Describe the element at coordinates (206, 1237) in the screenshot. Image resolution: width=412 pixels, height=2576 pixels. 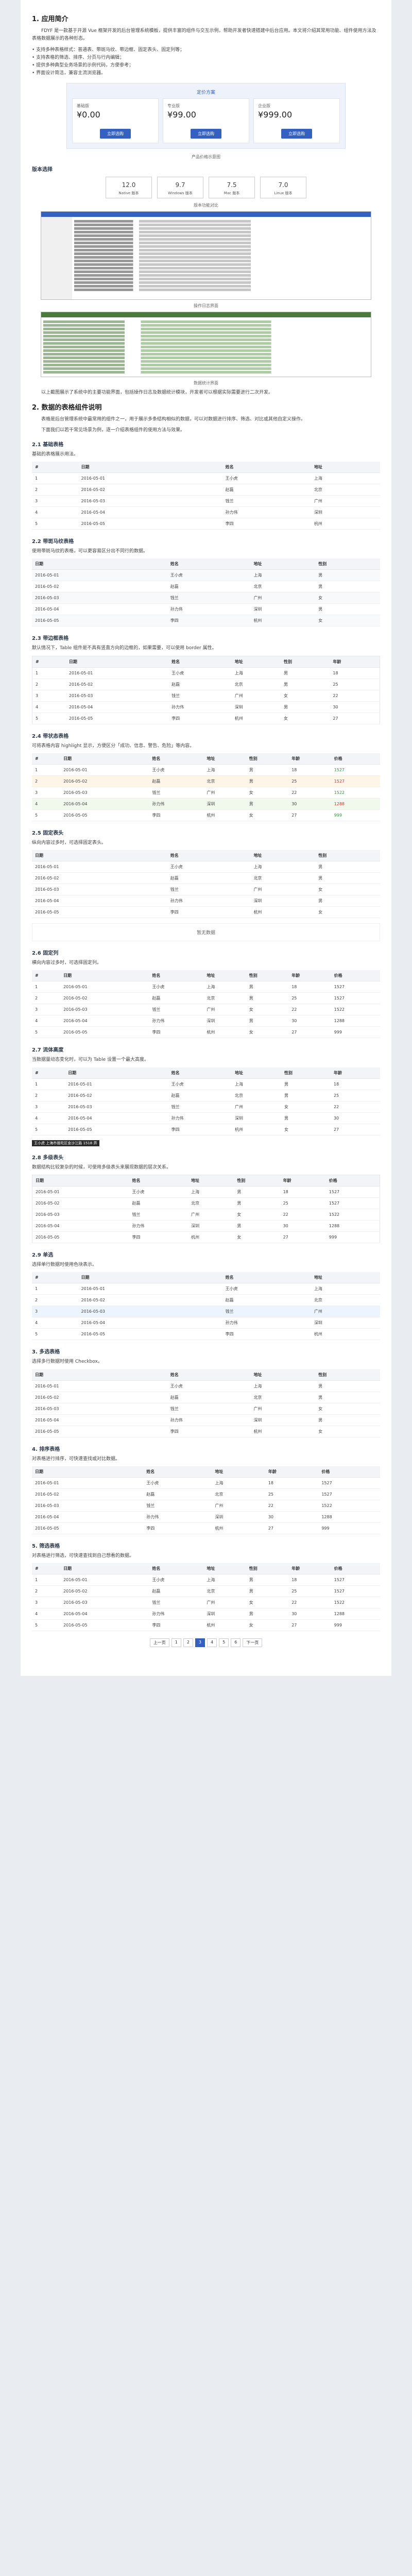
I see `table-row: 2016-05-05 李四 杭州女 27 999` at that location.